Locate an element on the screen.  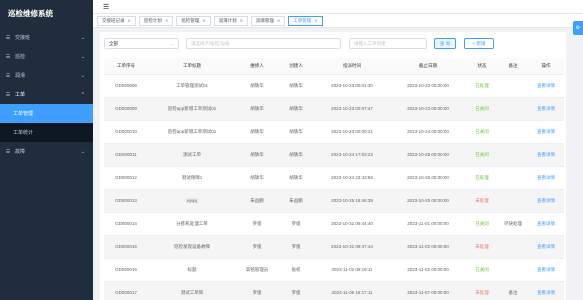
title-cell: jsjsjsj is located at coordinates (192, 201).